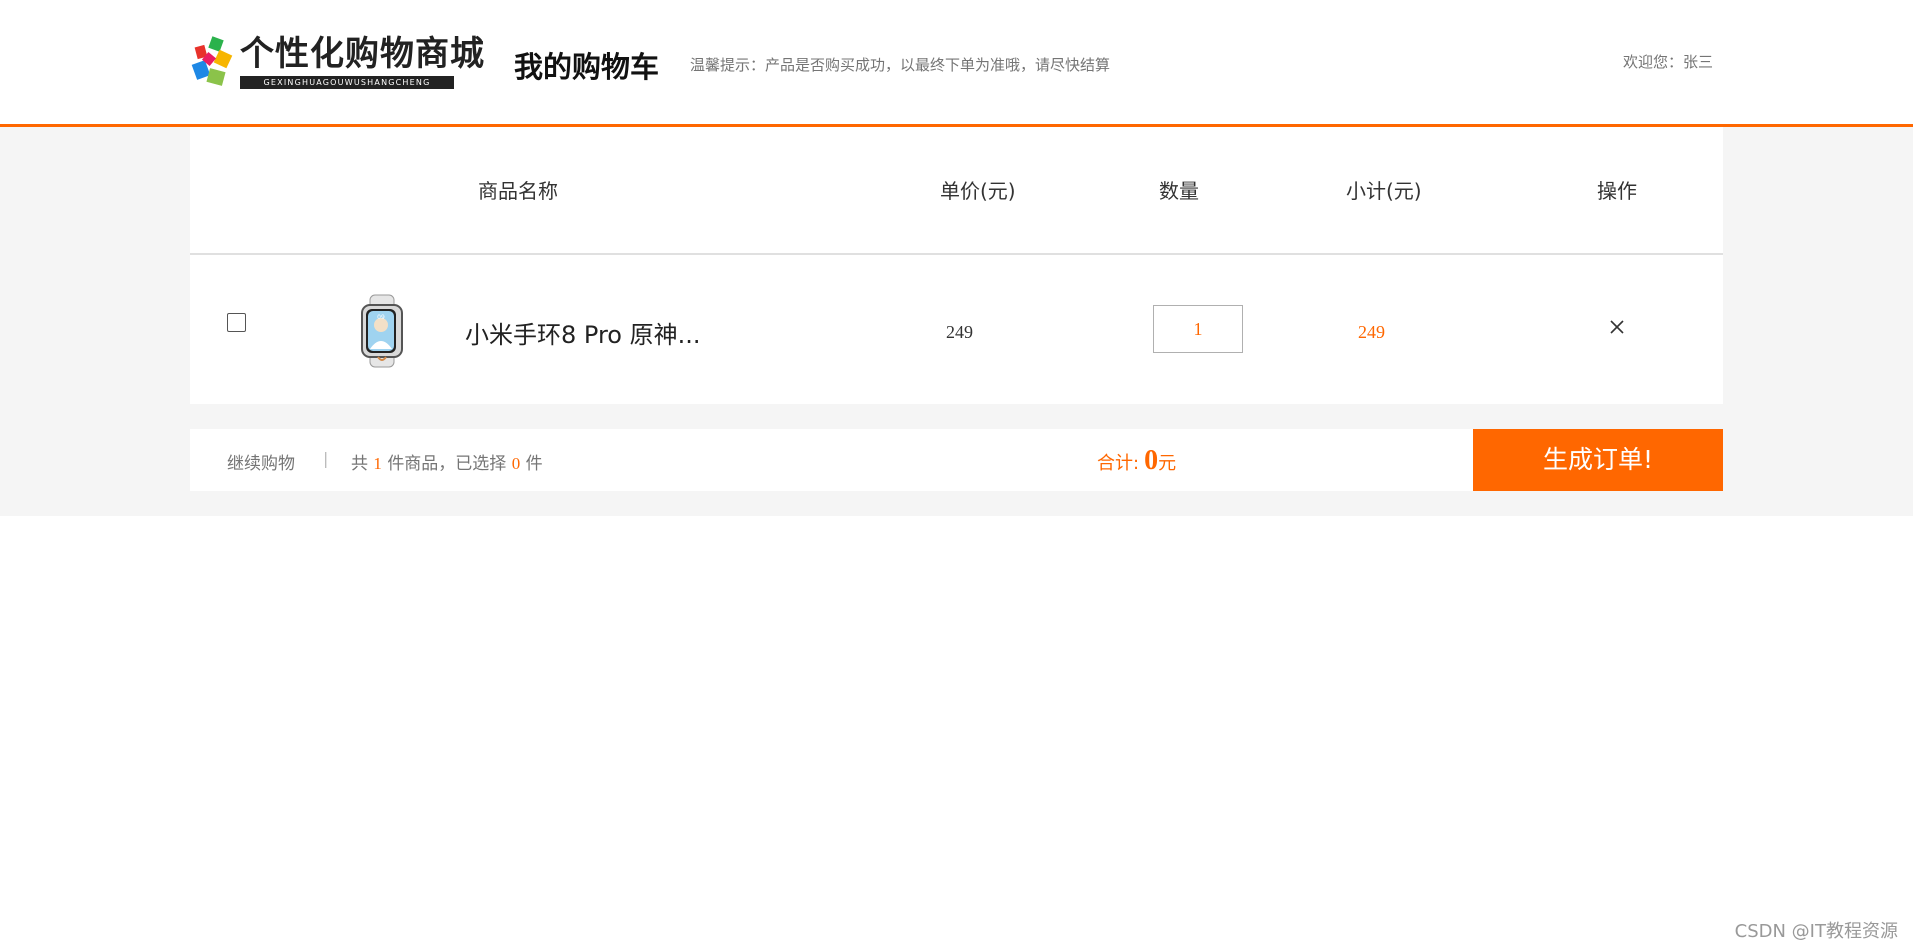 The height and width of the screenshot is (949, 1913). I want to click on total-price: 合计: 0元, so click(1136, 461).